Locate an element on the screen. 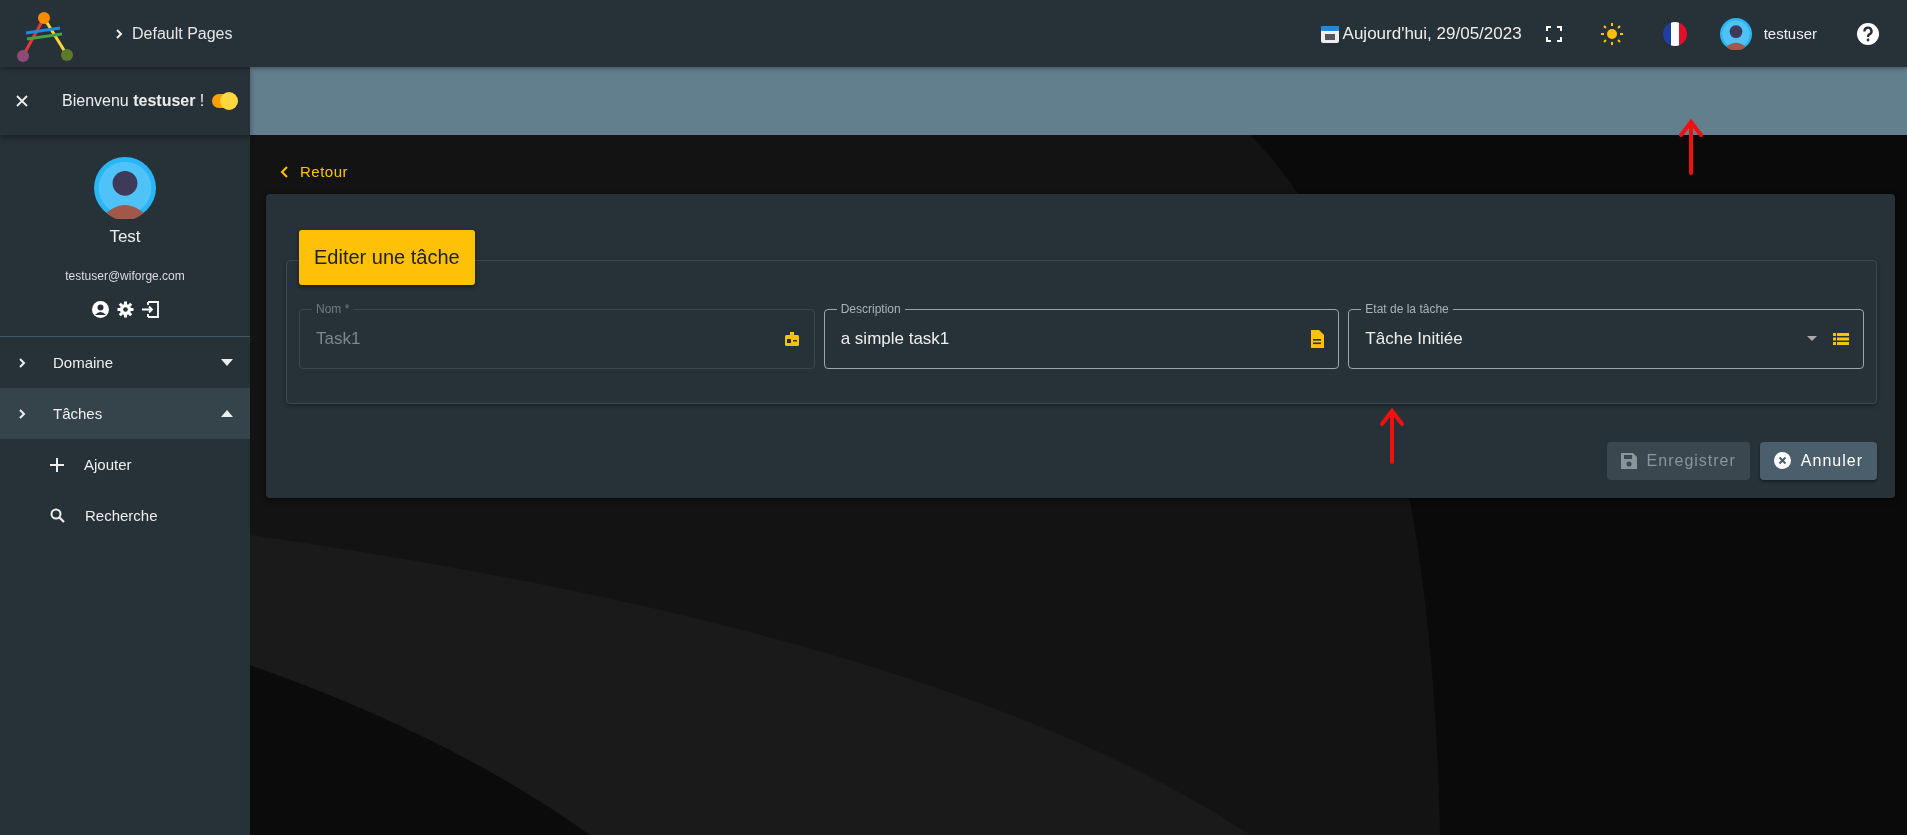 The image size is (1907, 835). id-card-icon is located at coordinates (791, 338).